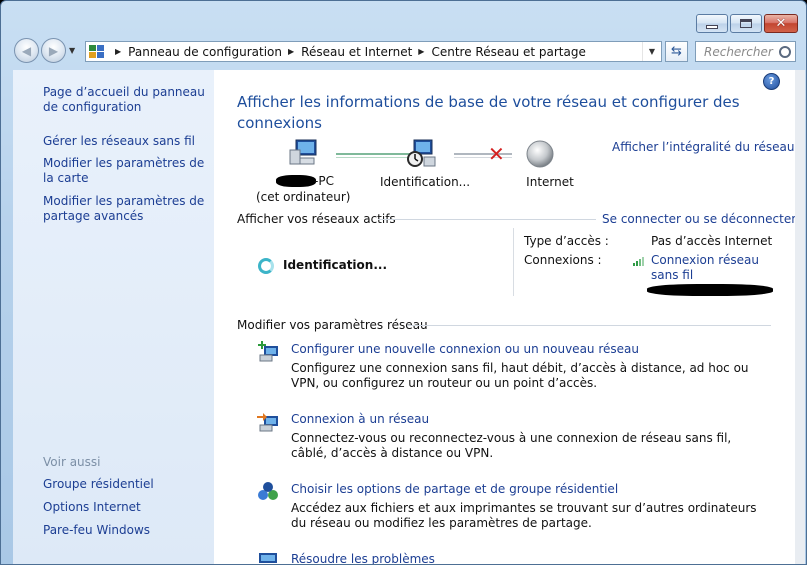 The width and height of the screenshot is (807, 565). I want to click on redacted-computer-name, so click(296, 181).